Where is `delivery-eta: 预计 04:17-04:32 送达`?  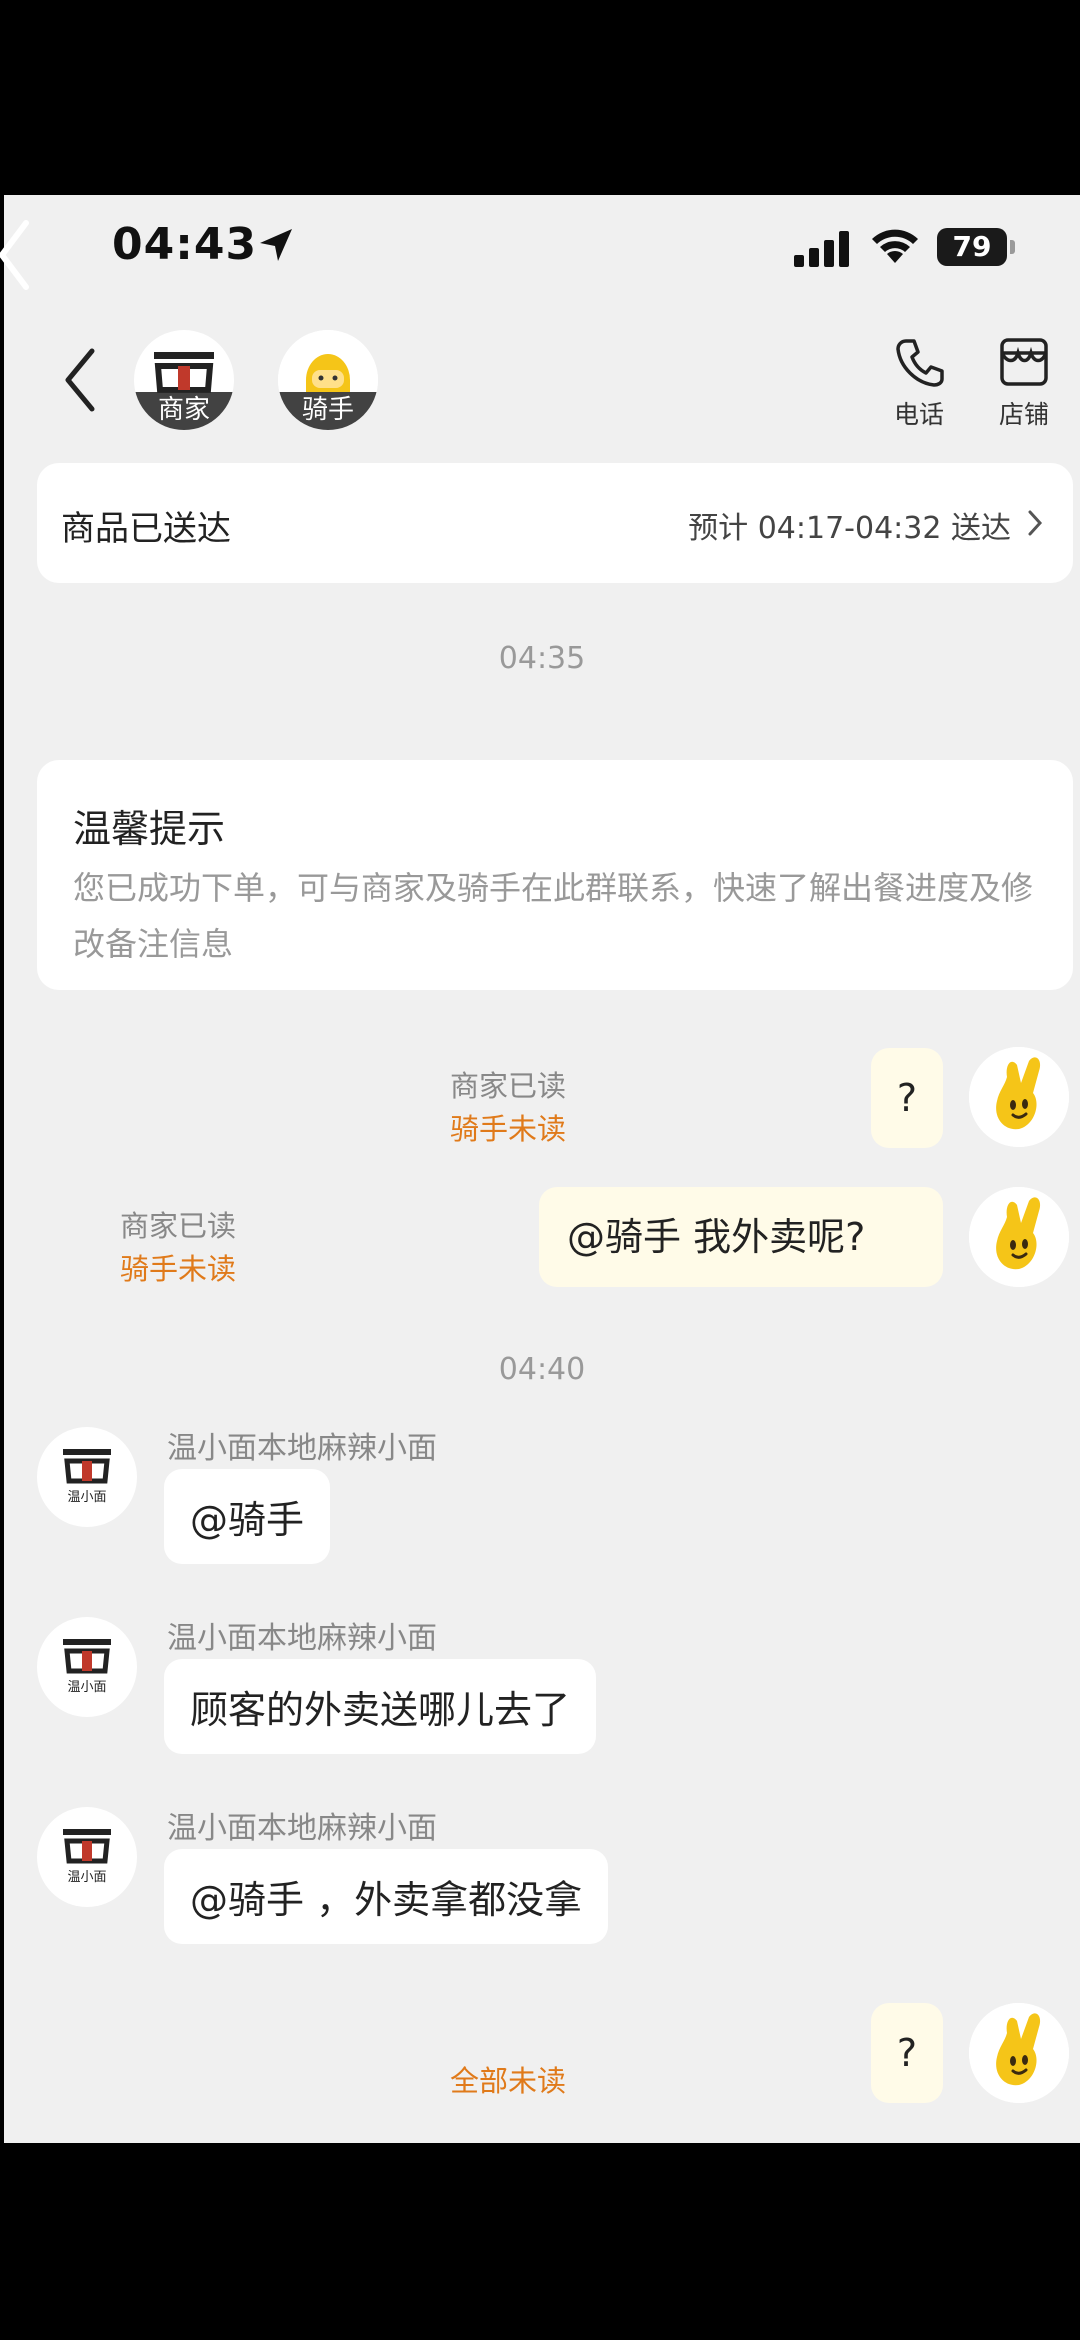
delivery-eta: 预计 04:17-04:32 送达 is located at coordinates (849, 528).